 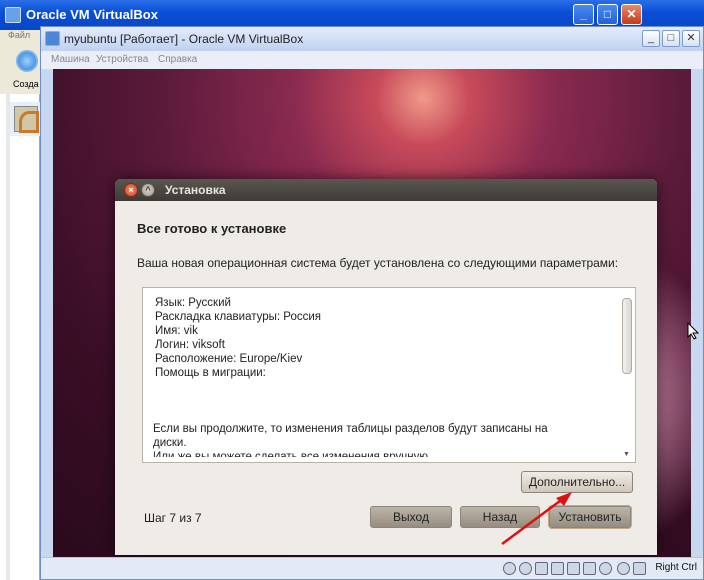 I want to click on scroll-down-icon: ▼, so click(x=626, y=454).